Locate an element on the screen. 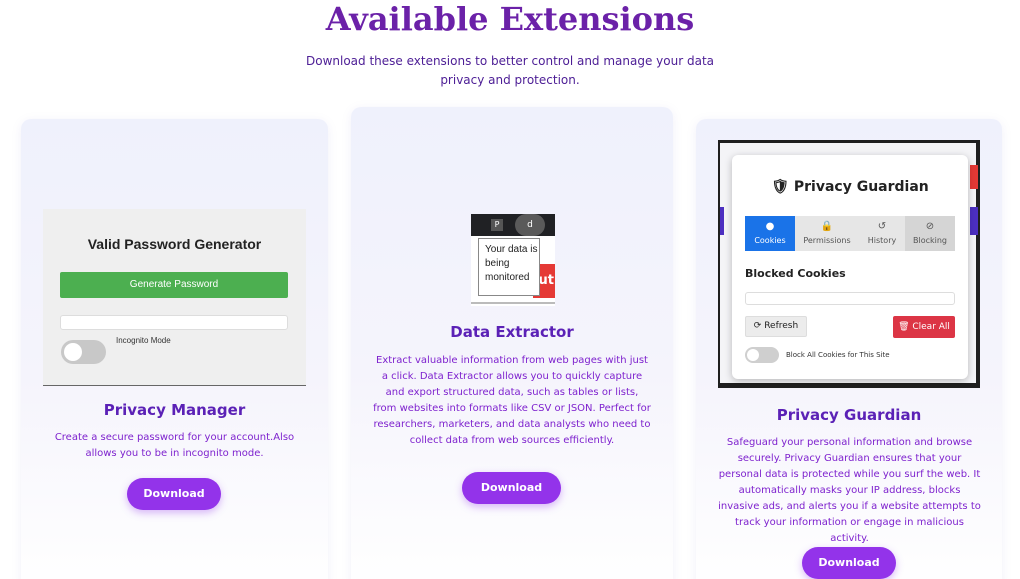 Image resolution: width=1020 pixels, height=579 pixels. card-title: Data Extractor is located at coordinates (512, 332).